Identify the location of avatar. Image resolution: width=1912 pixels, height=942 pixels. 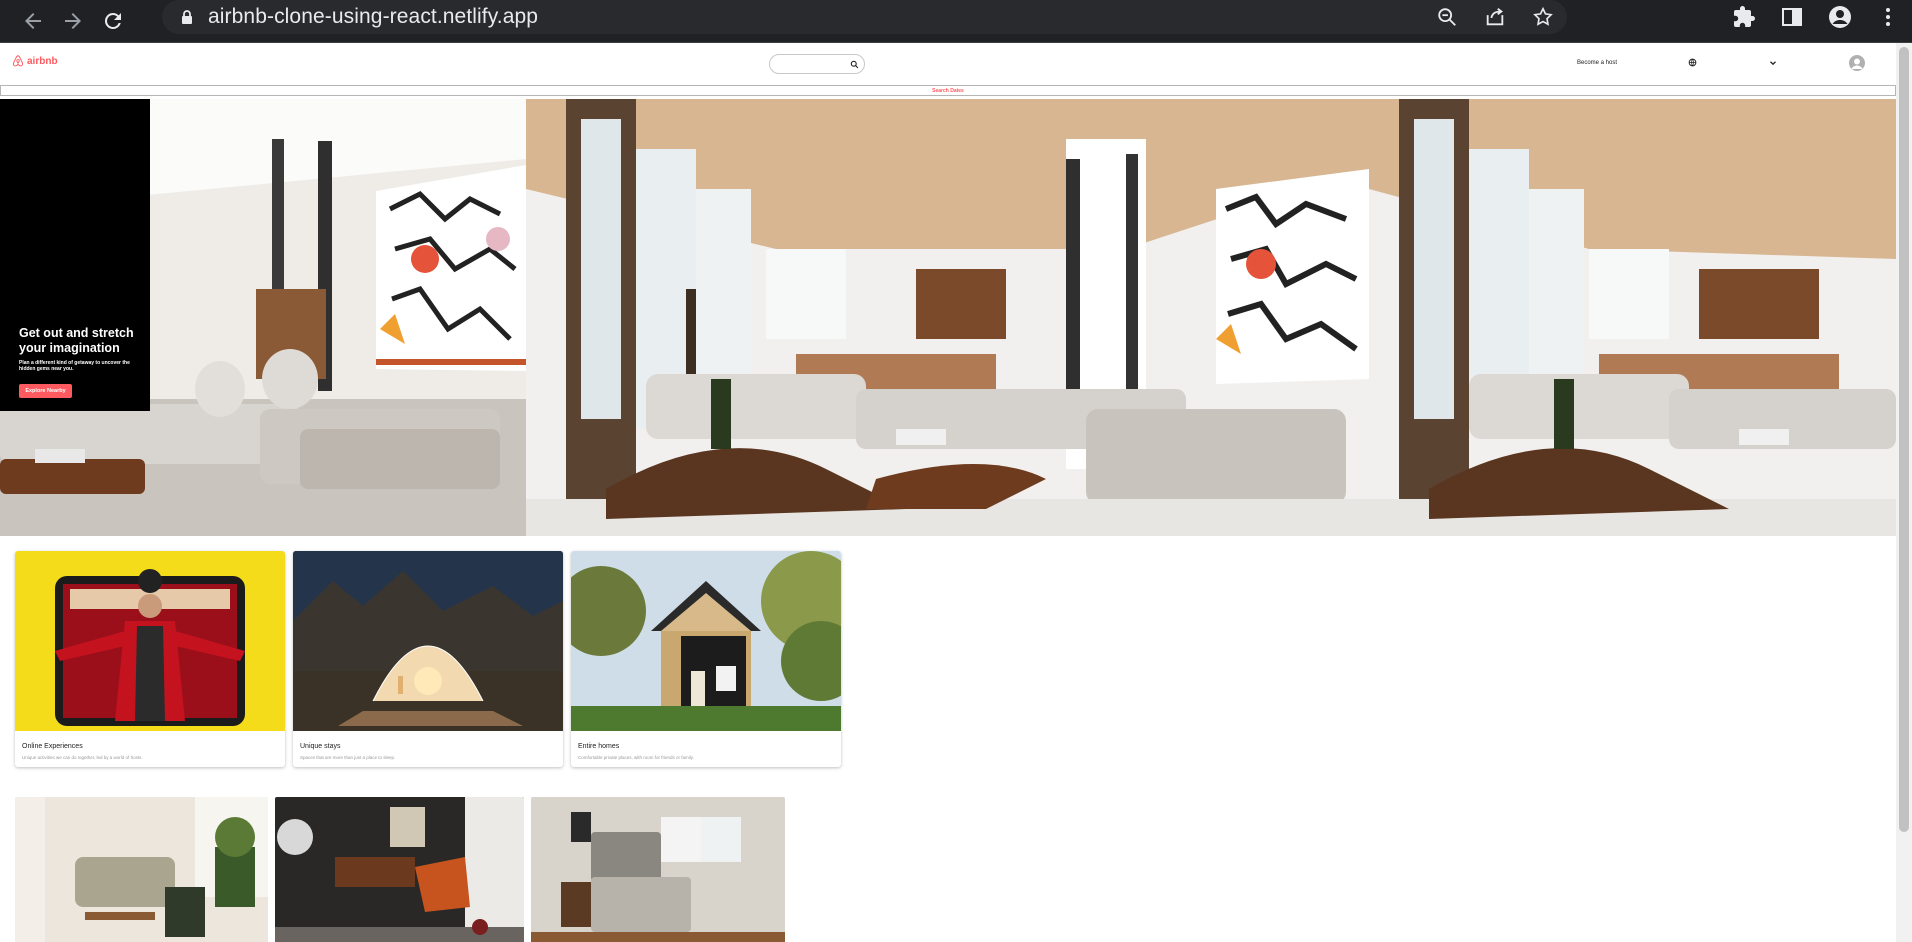
(1857, 63).